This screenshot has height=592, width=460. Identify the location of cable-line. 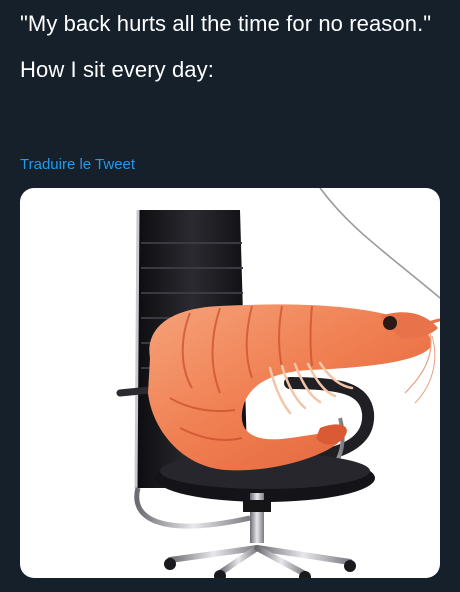
(379, 243).